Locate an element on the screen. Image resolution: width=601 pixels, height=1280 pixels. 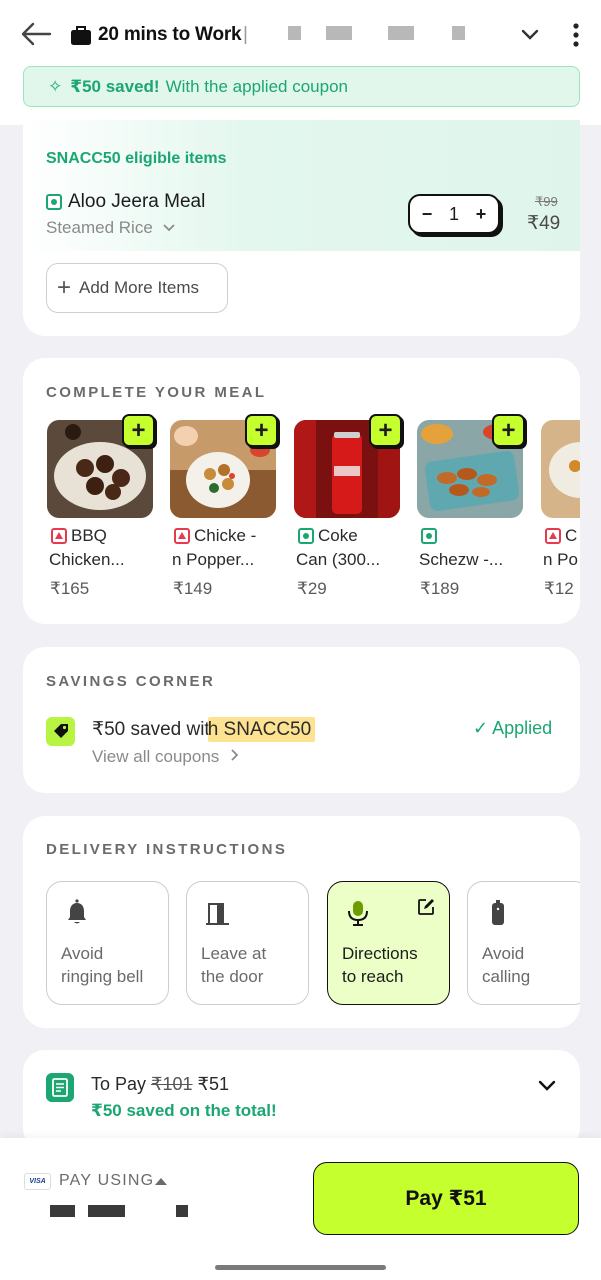
item-name-line1: BBQ is located at coordinates (89, 535).